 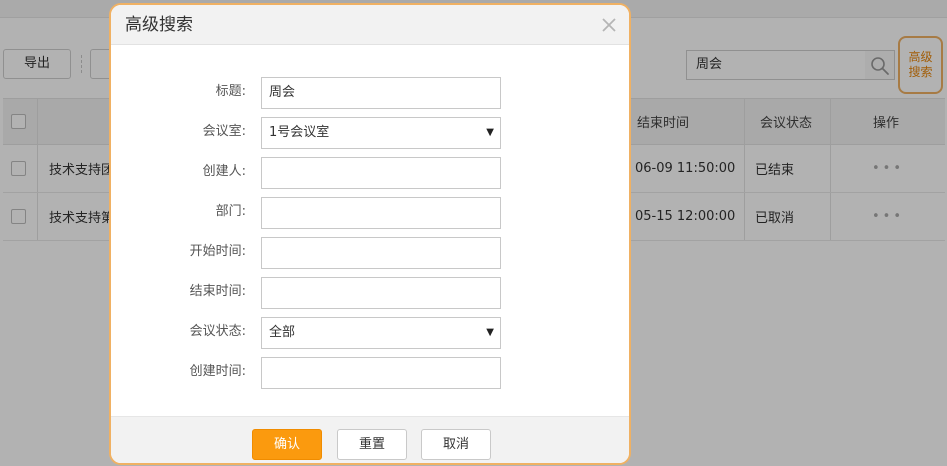 I want to click on form-row-end-time: 结束时间:, so click(x=370, y=293).